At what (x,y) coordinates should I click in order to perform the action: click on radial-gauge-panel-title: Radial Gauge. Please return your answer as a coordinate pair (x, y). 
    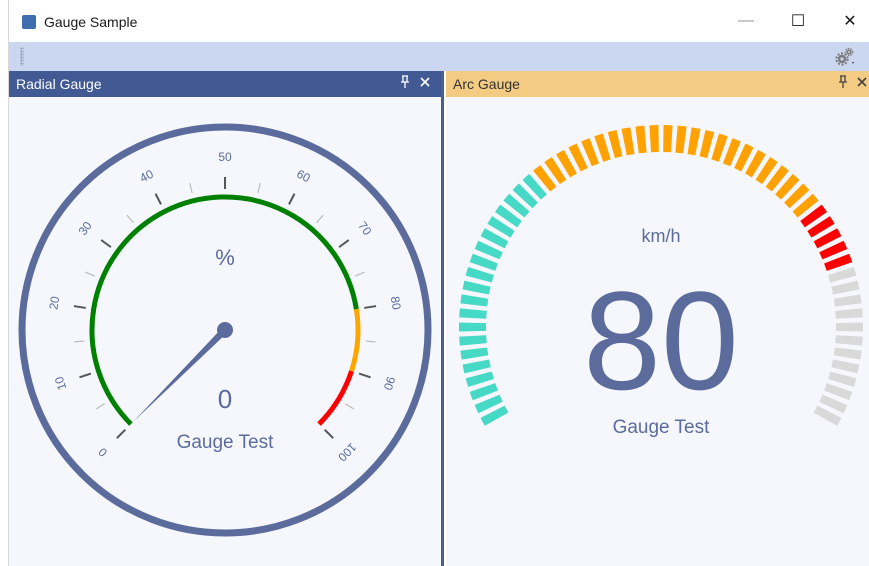
    Looking at the image, I should click on (59, 84).